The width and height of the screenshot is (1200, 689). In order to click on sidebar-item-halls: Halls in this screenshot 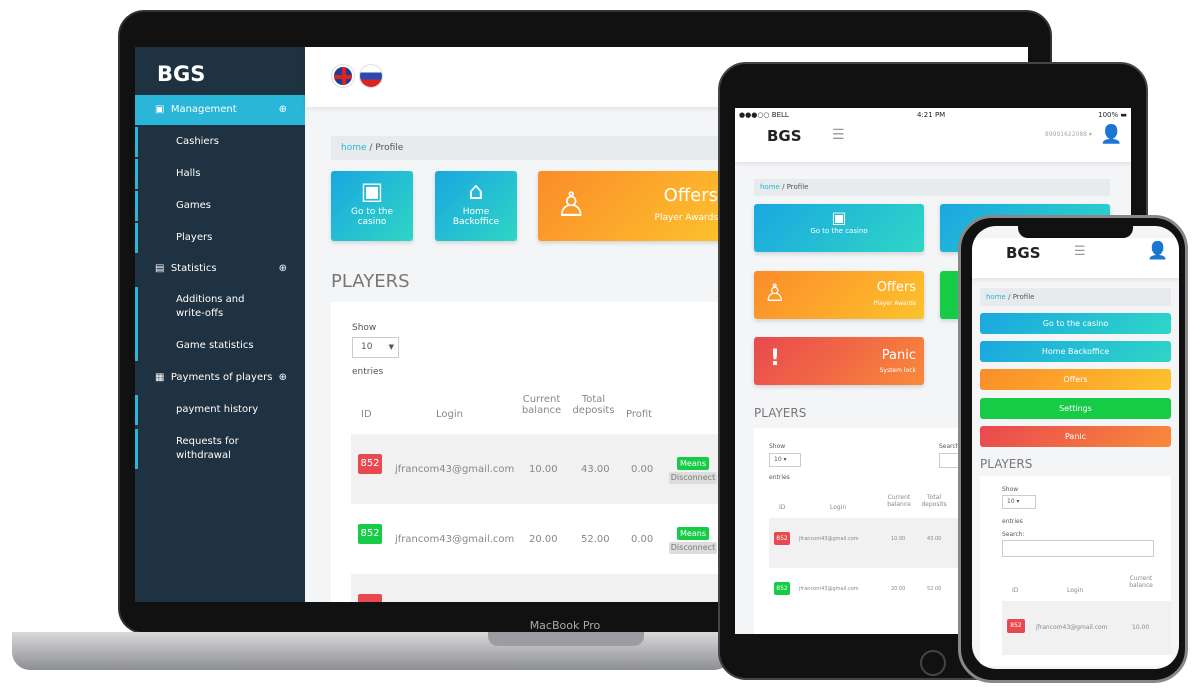, I will do `click(220, 174)`.